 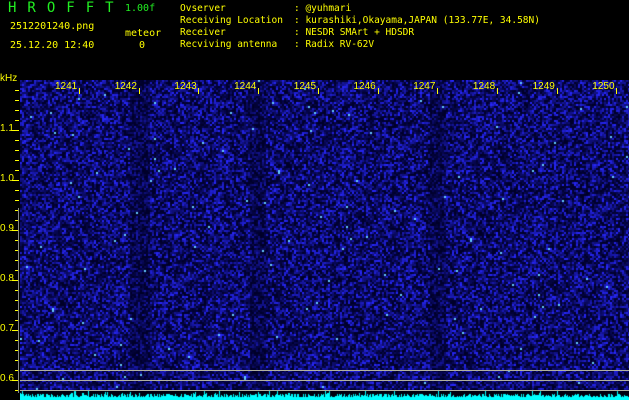 What do you see at coordinates (140, 8) in the screenshot?
I see `version: 1.00f` at bounding box center [140, 8].